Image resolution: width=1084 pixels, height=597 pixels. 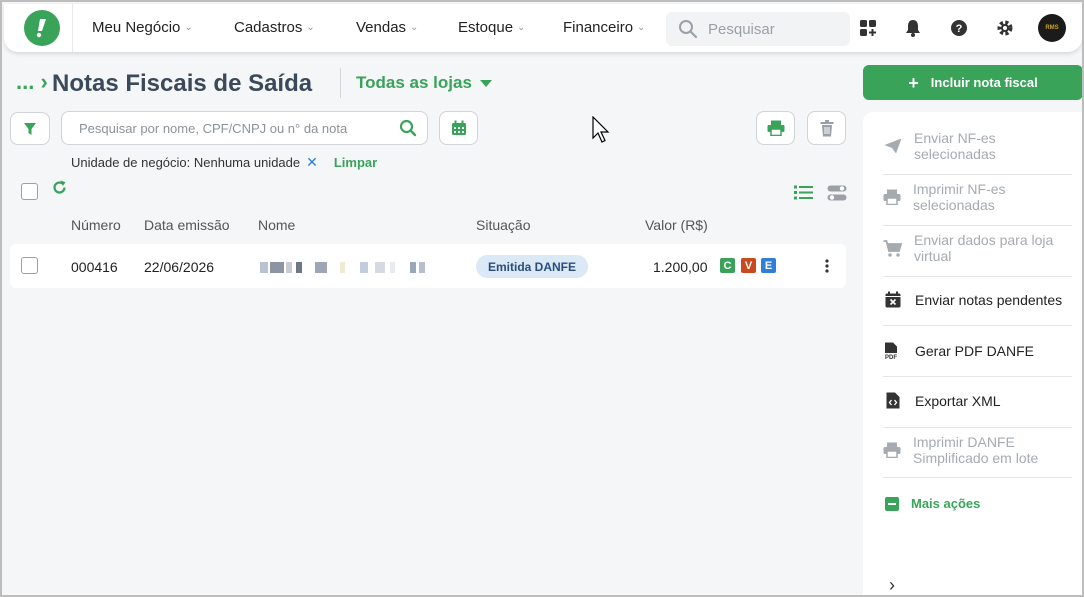 What do you see at coordinates (186, 162) in the screenshot?
I see `active-filter-label: Unidade de negócio: Nenhuma unidade` at bounding box center [186, 162].